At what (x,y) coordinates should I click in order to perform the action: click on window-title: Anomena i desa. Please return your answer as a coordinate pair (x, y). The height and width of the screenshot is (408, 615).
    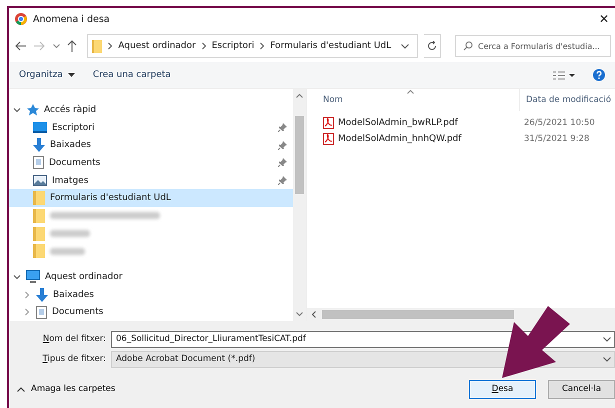
    Looking at the image, I should click on (72, 19).